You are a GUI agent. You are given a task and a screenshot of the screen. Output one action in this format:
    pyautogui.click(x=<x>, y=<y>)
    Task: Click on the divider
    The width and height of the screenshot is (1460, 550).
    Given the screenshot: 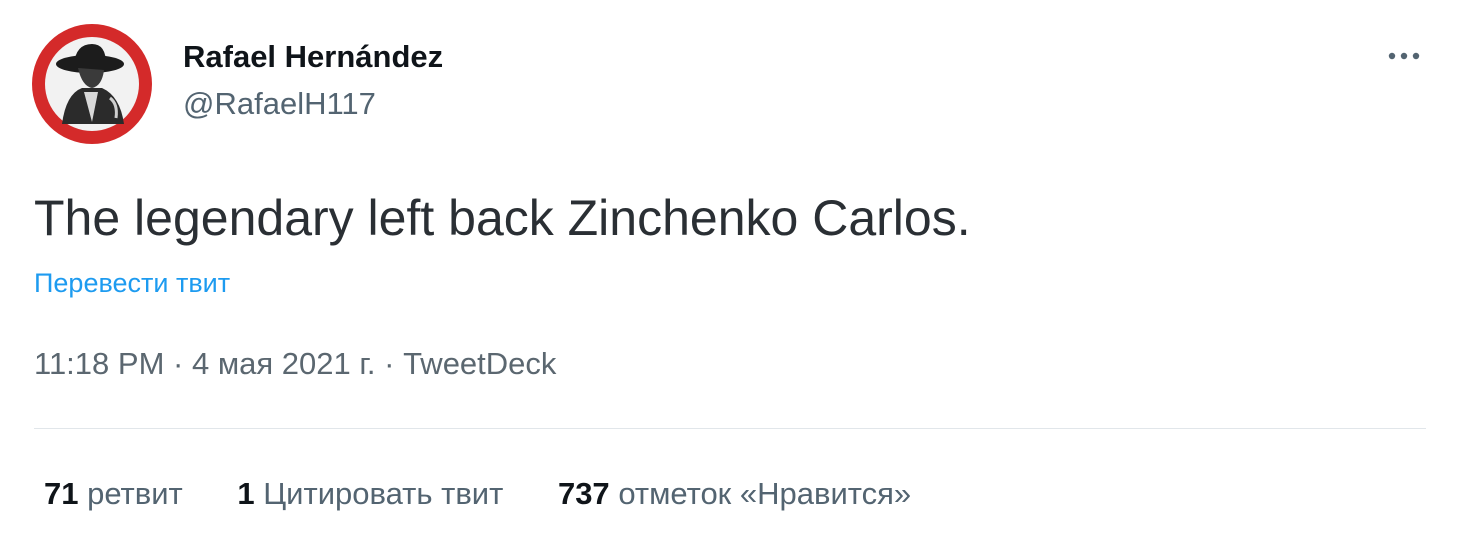 What is the action you would take?
    pyautogui.click(x=730, y=428)
    